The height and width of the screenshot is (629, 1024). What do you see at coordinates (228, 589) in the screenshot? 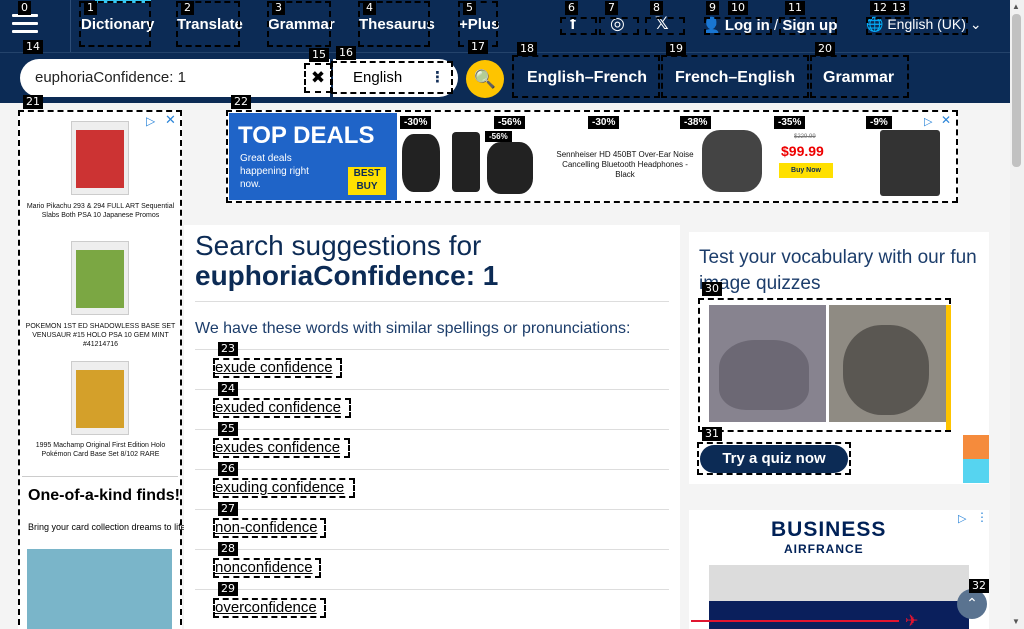
I see `marker-label: 29` at bounding box center [228, 589].